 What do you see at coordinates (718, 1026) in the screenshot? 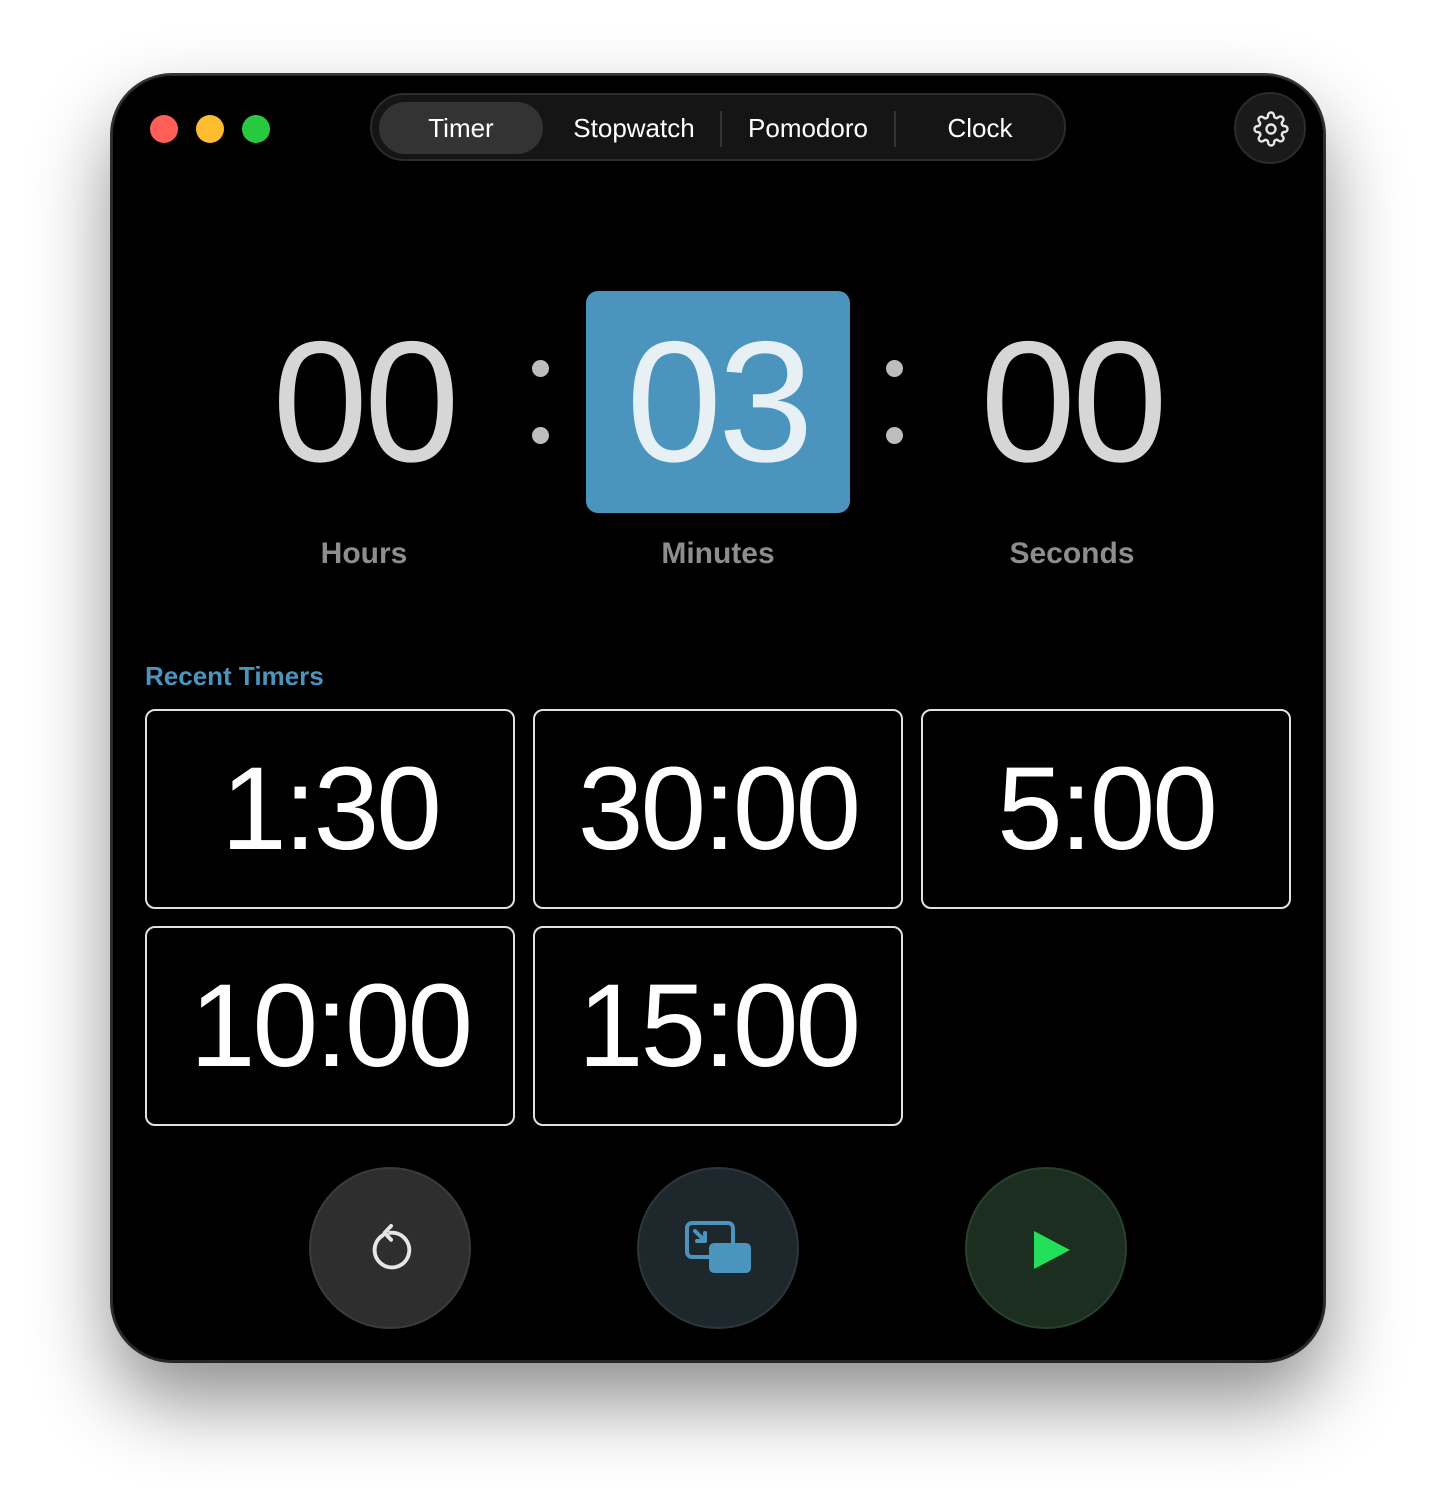
I see `recent-timer-preset: 15:00` at bounding box center [718, 1026].